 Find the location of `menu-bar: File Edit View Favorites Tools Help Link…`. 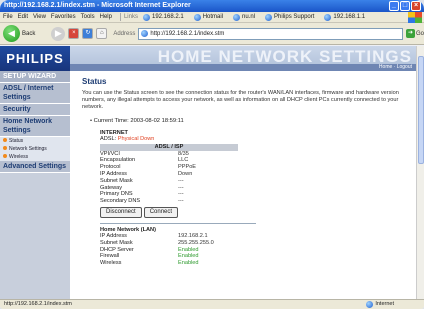

menu-bar: File Edit View Favorites Tools Help Link… is located at coordinates (212, 17).